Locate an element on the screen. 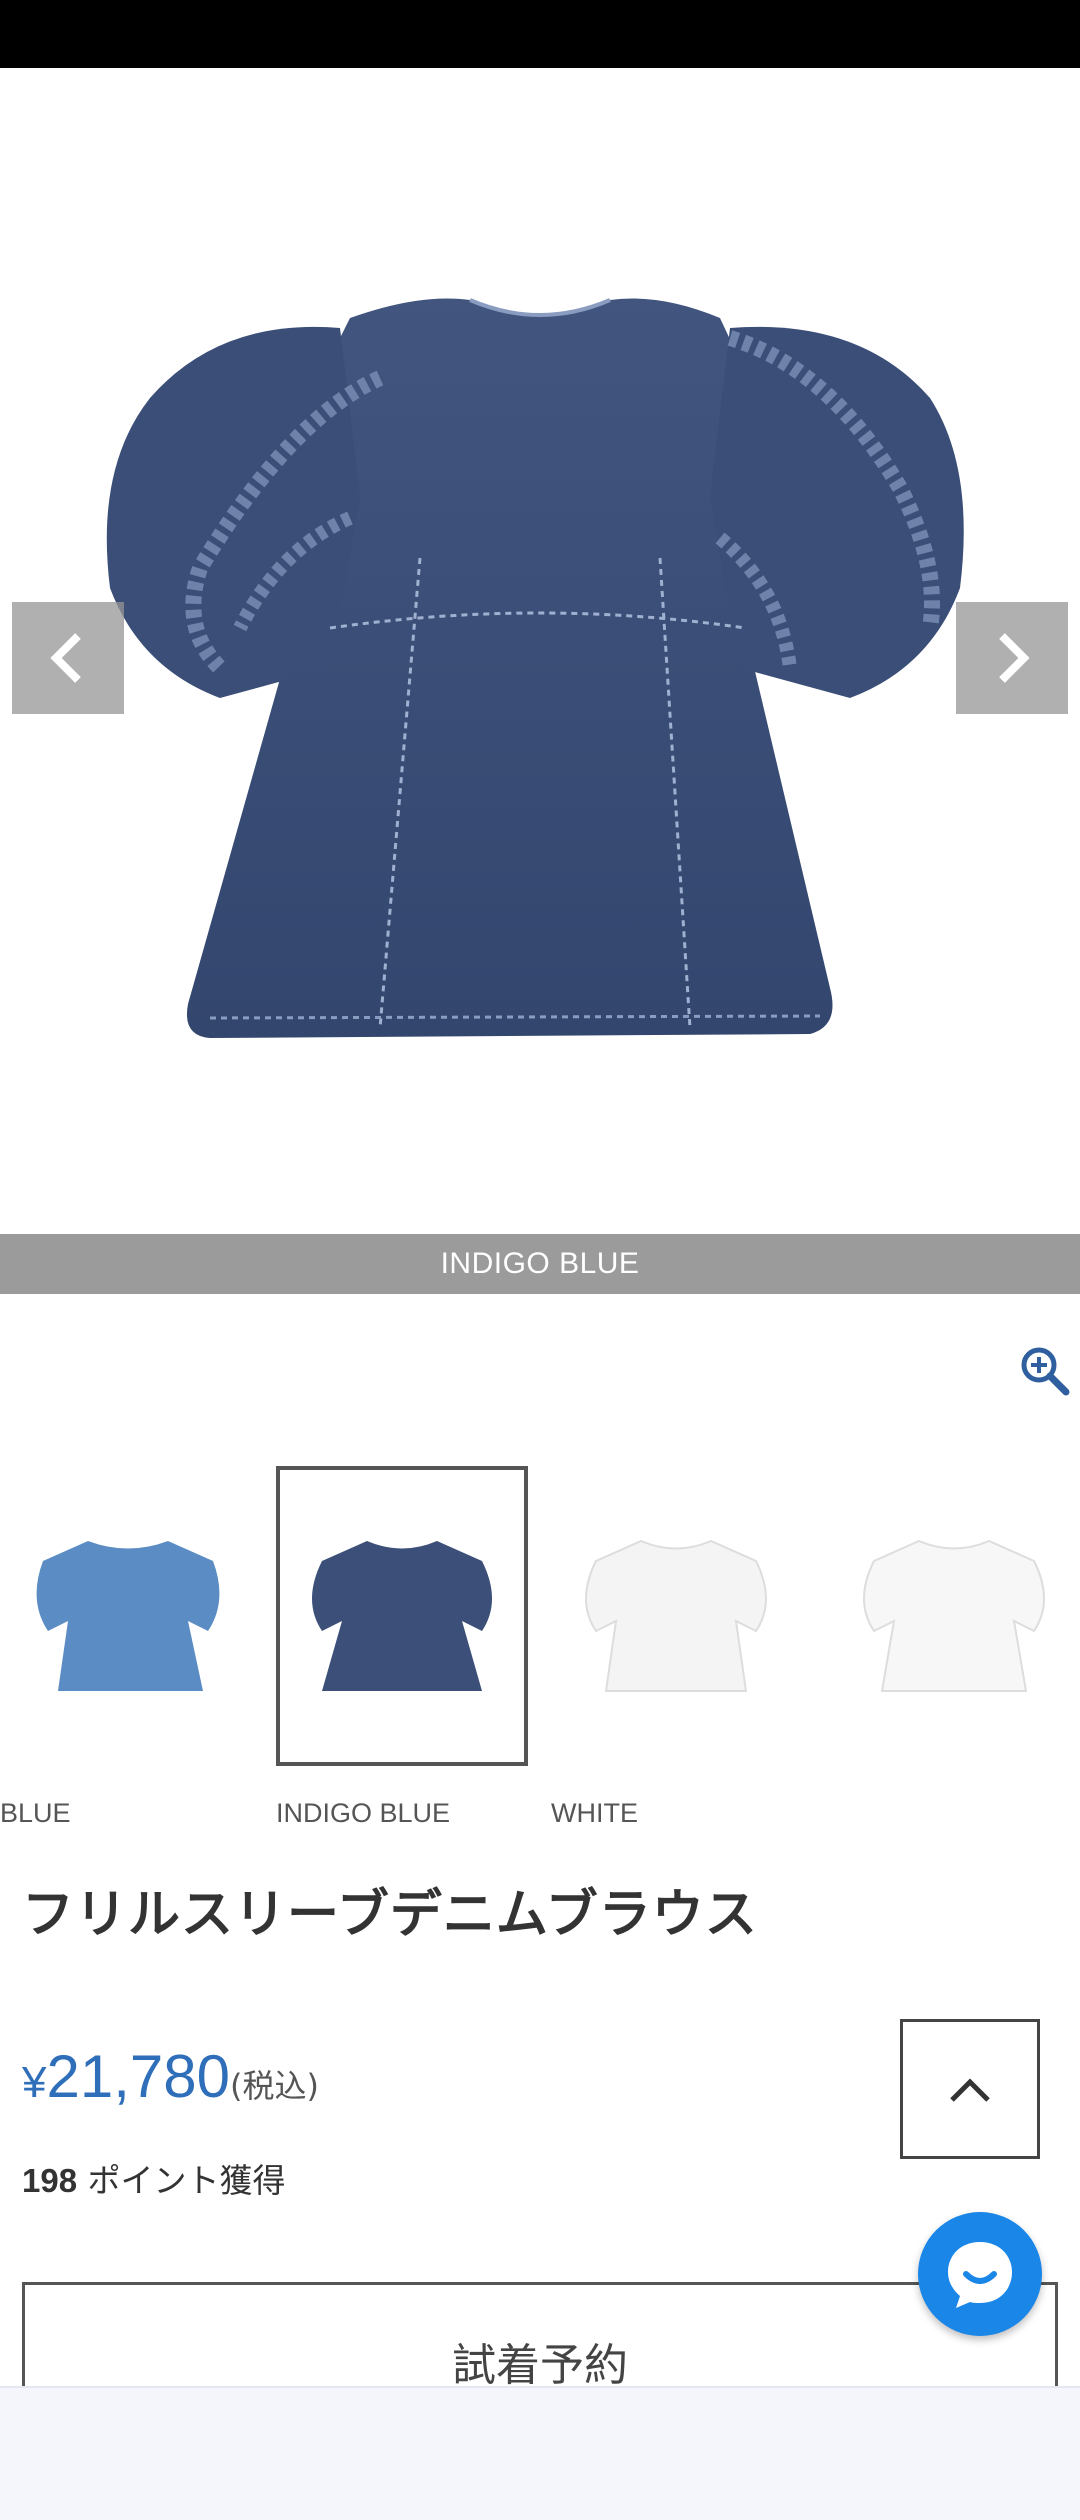 This screenshot has height=2520, width=1080. indigo-blouse-thumbnail is located at coordinates (402, 1616).